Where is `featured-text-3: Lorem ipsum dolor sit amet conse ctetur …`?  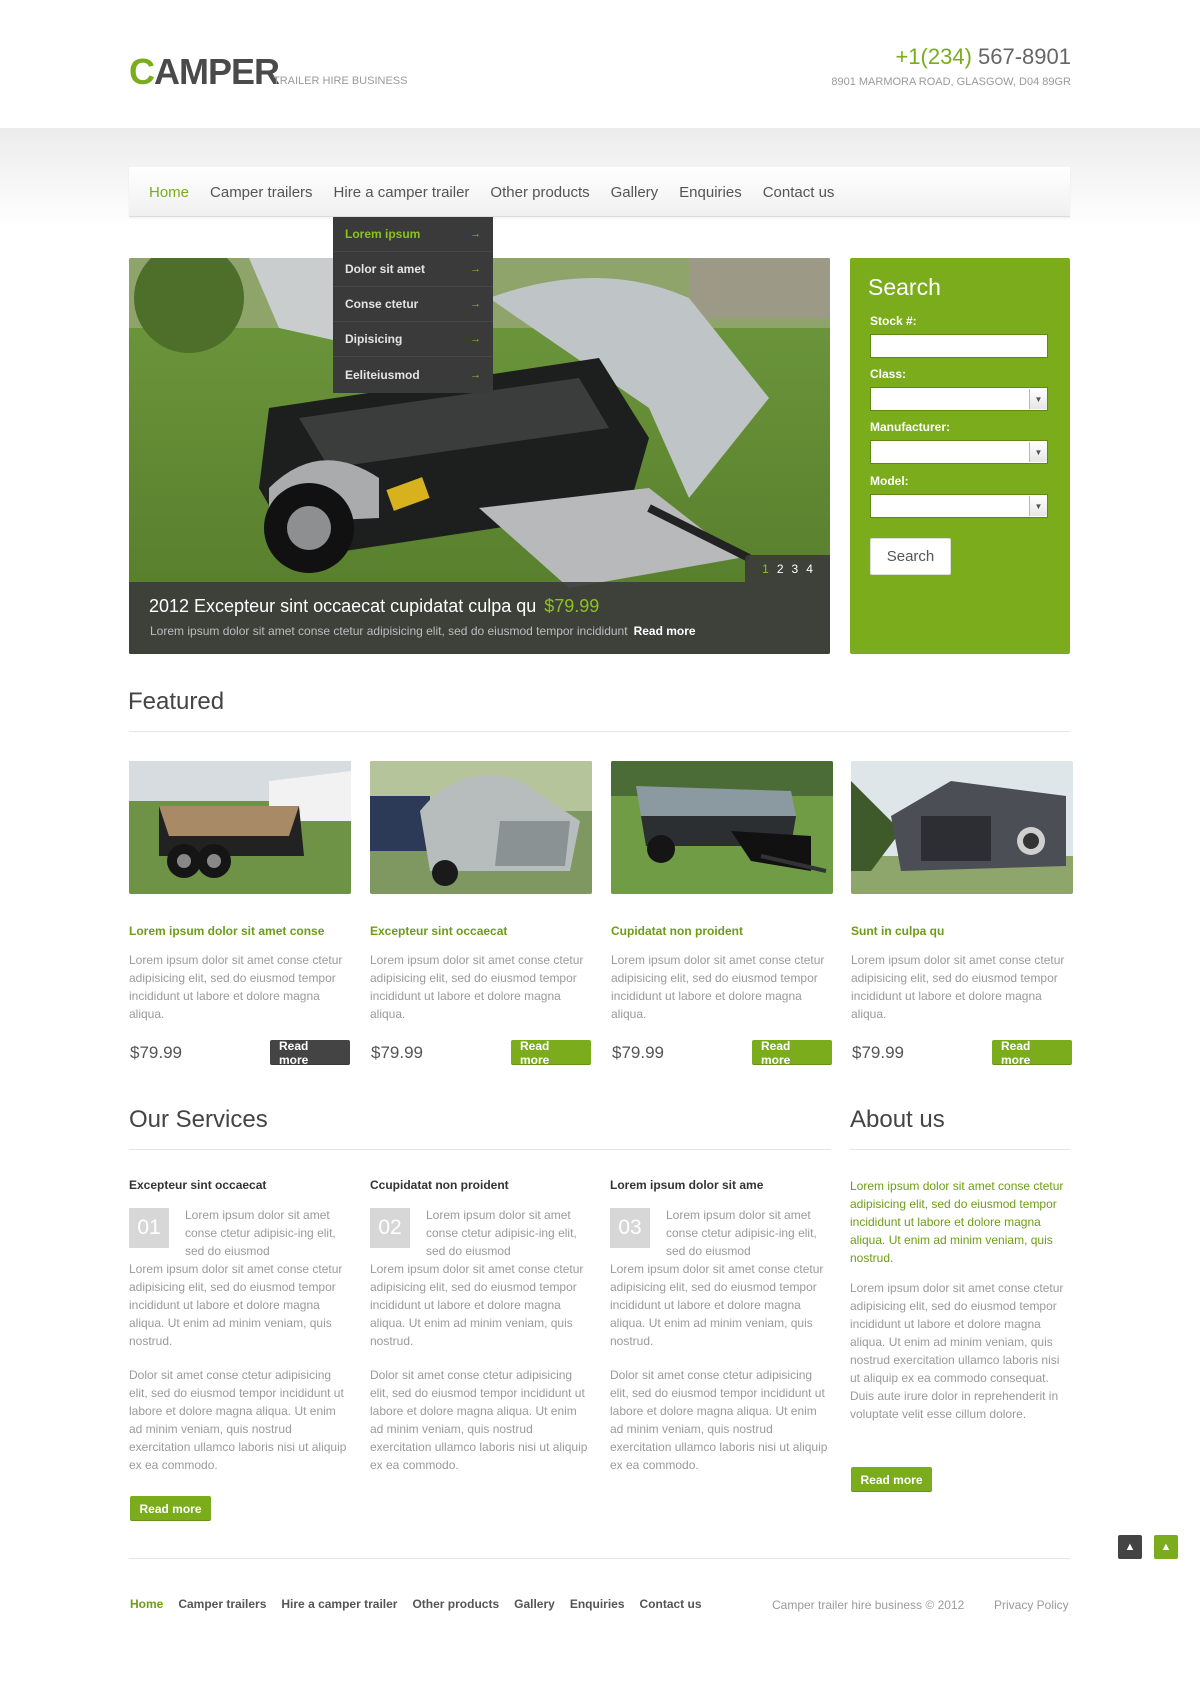 featured-text-3: Lorem ipsum dolor sit amet conse ctetur … is located at coordinates (718, 987).